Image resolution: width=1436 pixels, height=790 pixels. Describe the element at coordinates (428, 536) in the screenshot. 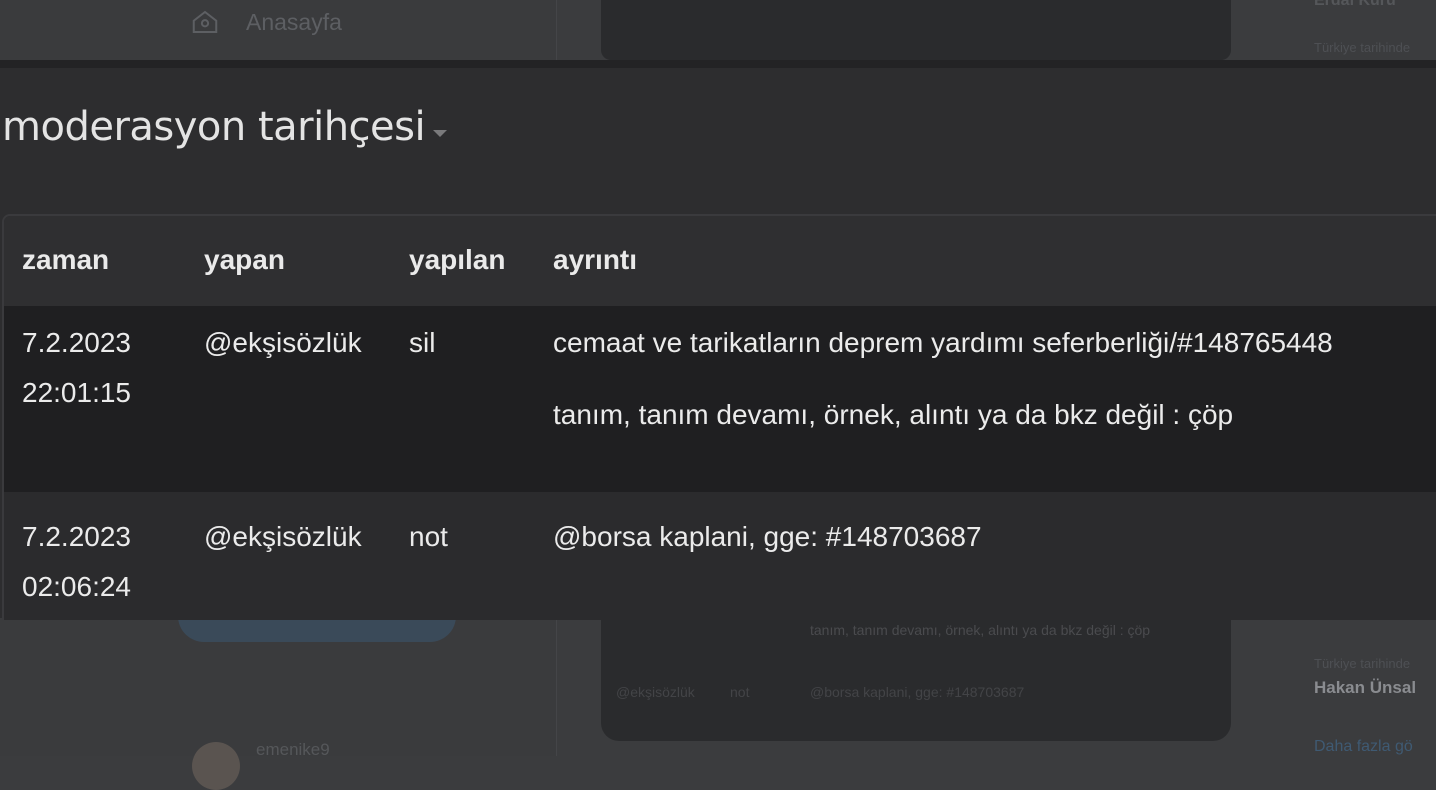

I see `row-action: not` at that location.